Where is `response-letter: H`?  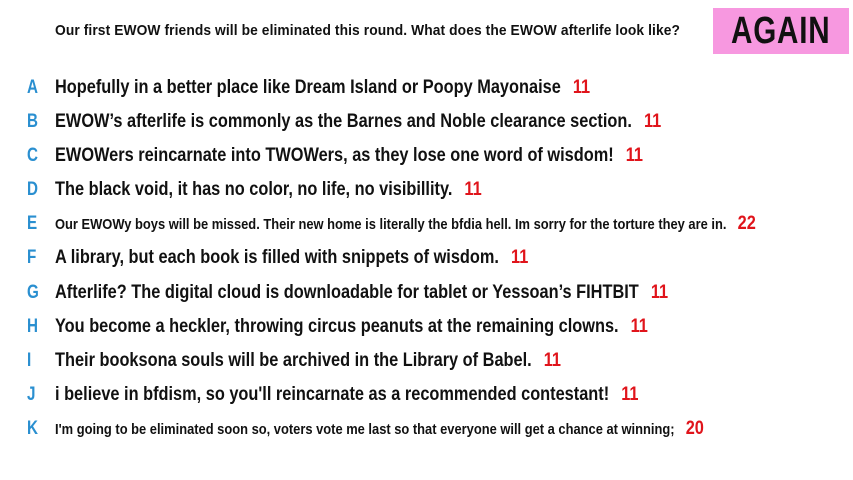 response-letter: H is located at coordinates (32, 326).